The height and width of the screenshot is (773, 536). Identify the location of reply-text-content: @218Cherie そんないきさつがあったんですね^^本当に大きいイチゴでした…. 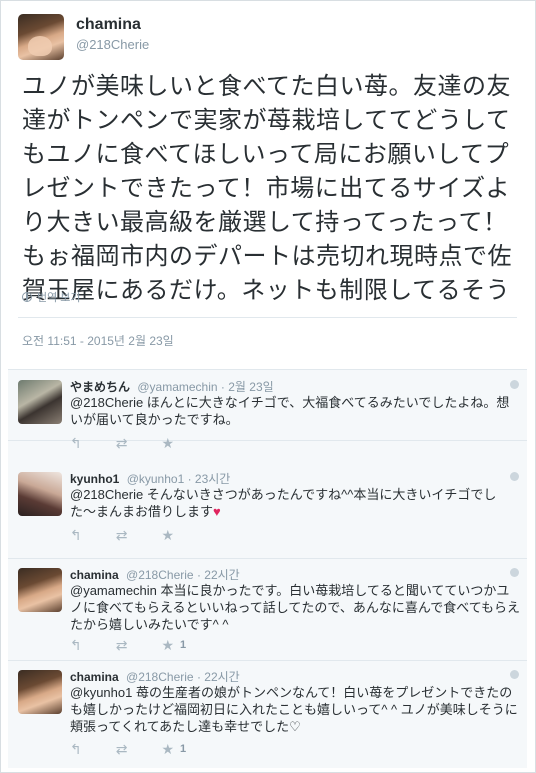
(283, 503).